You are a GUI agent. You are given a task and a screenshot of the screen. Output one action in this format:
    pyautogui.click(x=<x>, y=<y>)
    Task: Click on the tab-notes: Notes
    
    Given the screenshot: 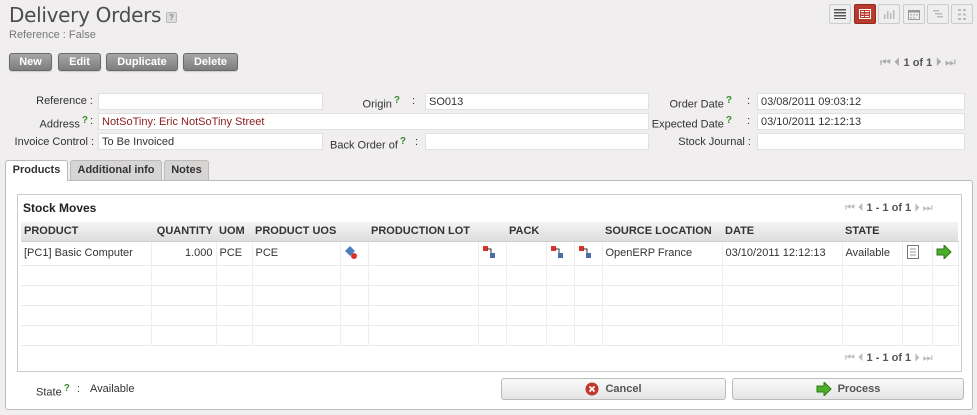 What is the action you would take?
    pyautogui.click(x=186, y=170)
    